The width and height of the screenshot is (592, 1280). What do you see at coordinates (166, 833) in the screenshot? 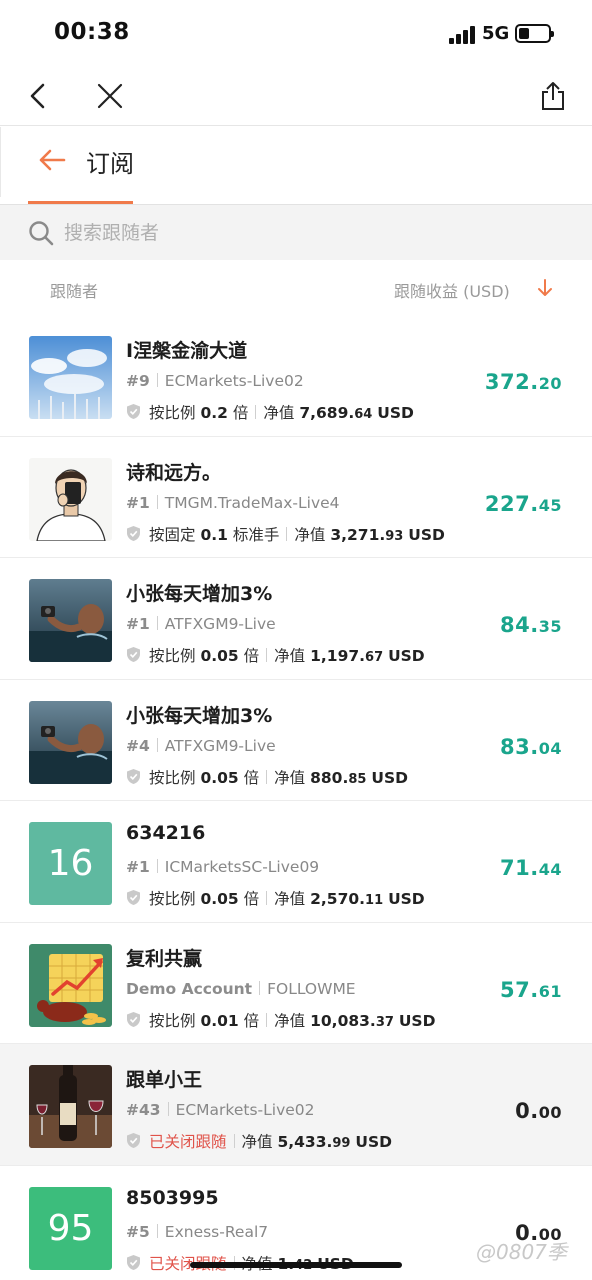
I see `follower-name: 634216` at bounding box center [166, 833].